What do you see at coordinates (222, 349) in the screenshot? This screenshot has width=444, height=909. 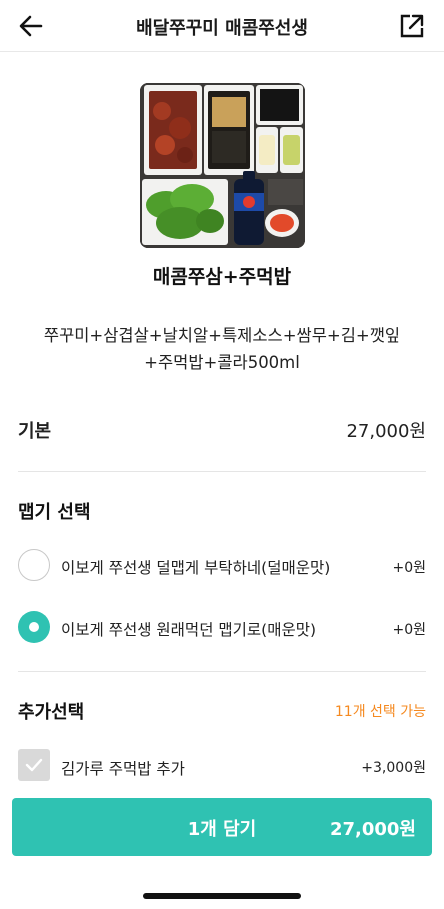 I see `product-description: 쭈꾸미+삼겹살+날치알+특제소스+쌈무+김+깻잎 +주먹밥+콜라500ml` at bounding box center [222, 349].